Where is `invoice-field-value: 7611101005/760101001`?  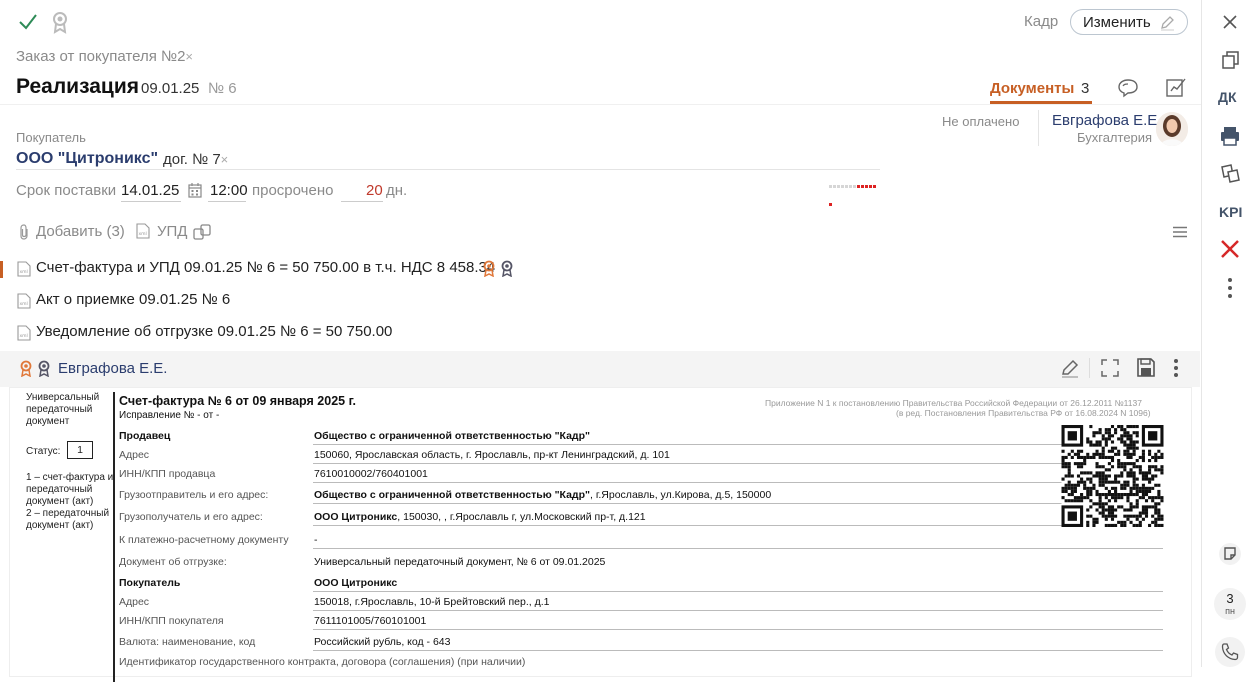 invoice-field-value: 7611101005/760101001 is located at coordinates (370, 621).